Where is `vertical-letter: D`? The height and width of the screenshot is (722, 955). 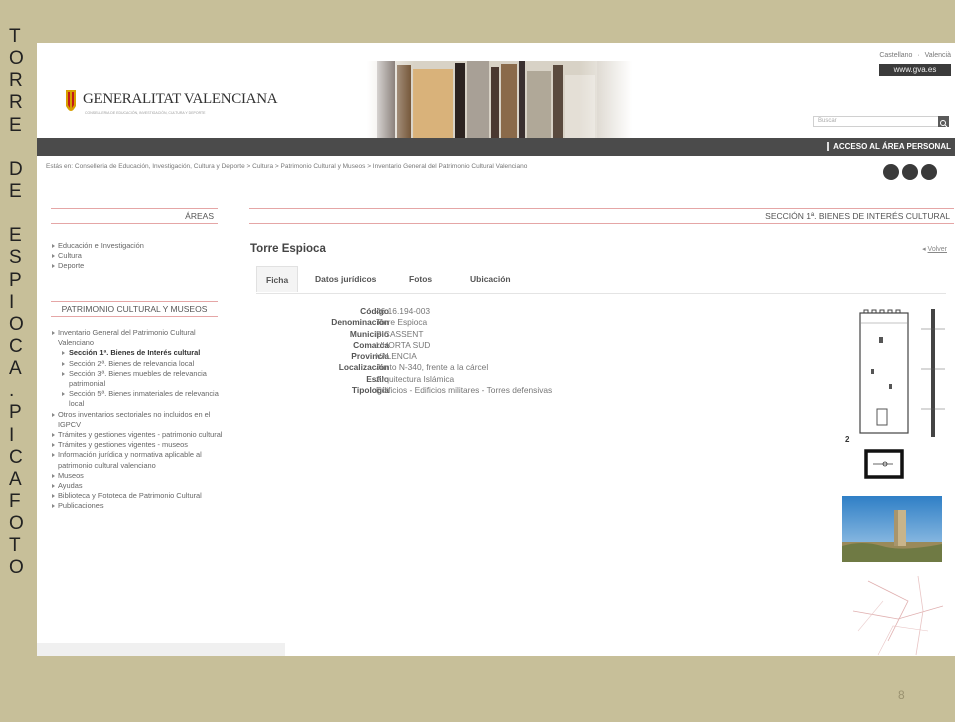
vertical-letter: D is located at coordinates (16, 169).